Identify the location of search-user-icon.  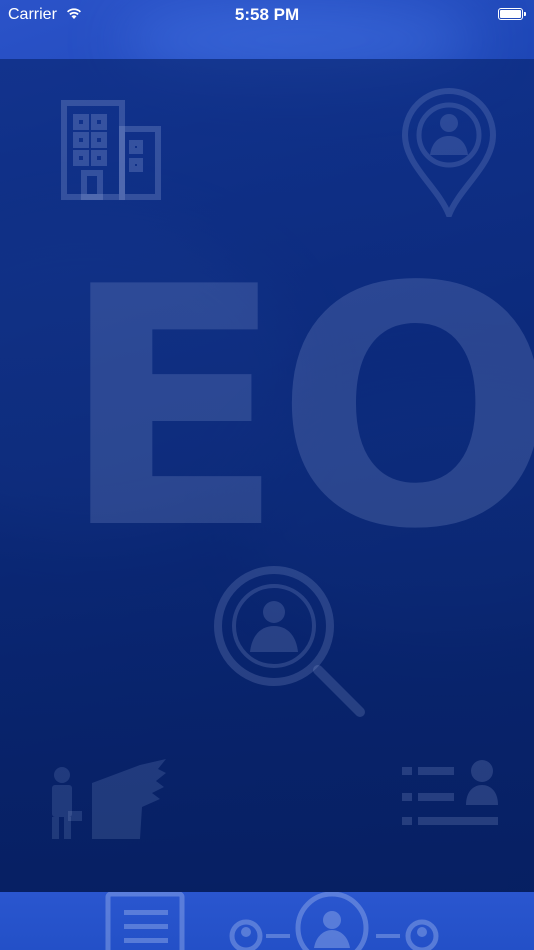
(290, 644).